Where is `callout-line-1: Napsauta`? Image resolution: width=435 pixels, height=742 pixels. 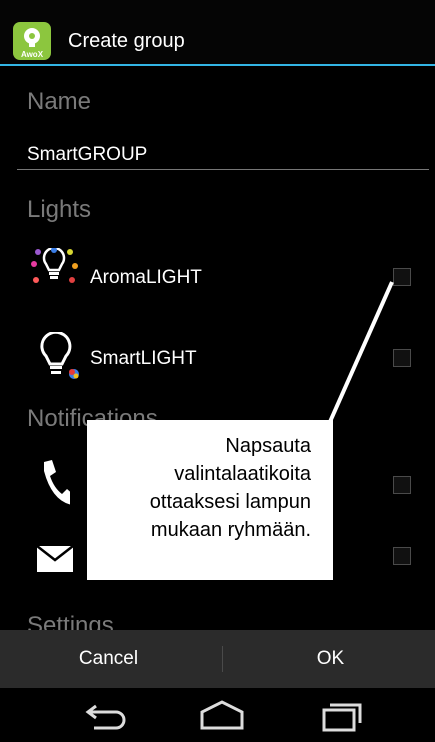 callout-line-1: Napsauta is located at coordinates (268, 446).